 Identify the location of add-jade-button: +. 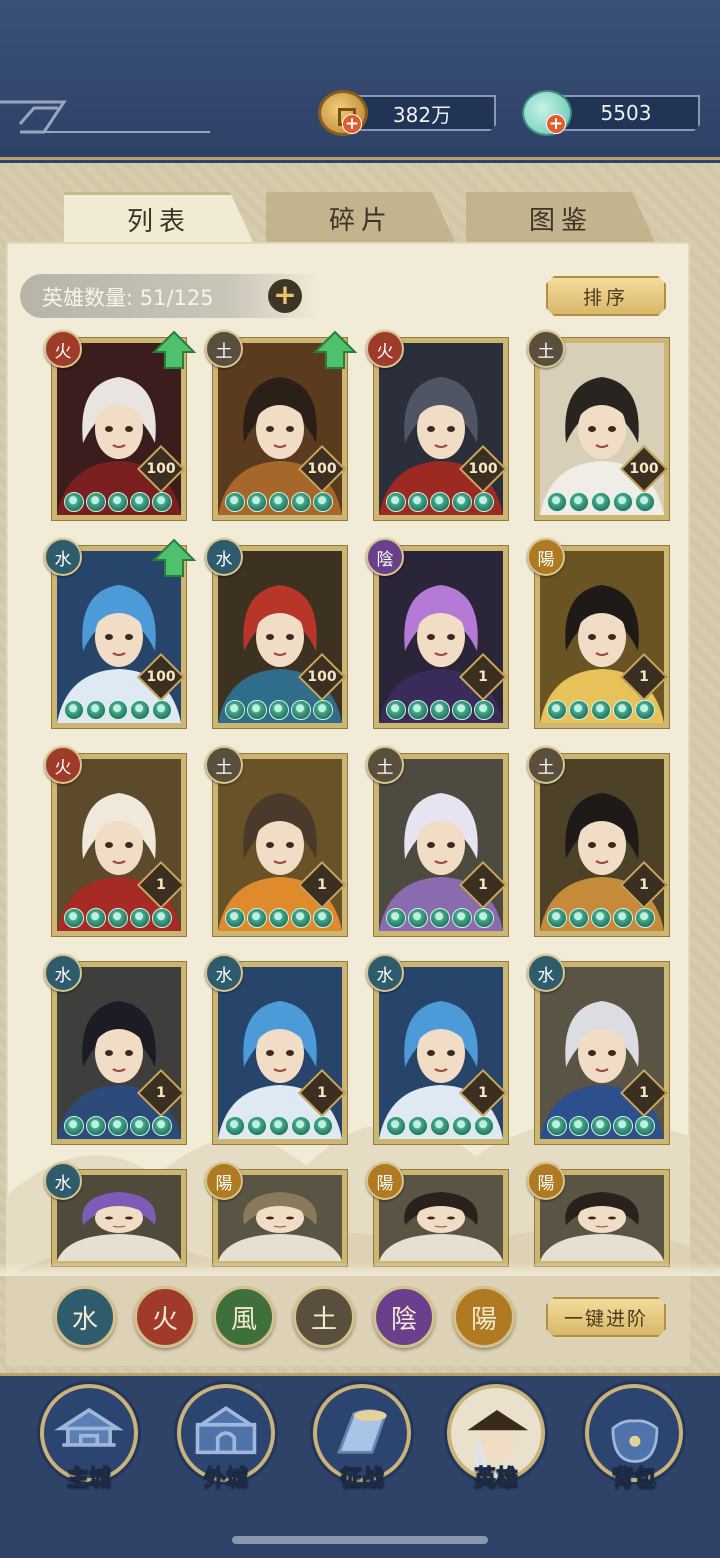
(556, 124).